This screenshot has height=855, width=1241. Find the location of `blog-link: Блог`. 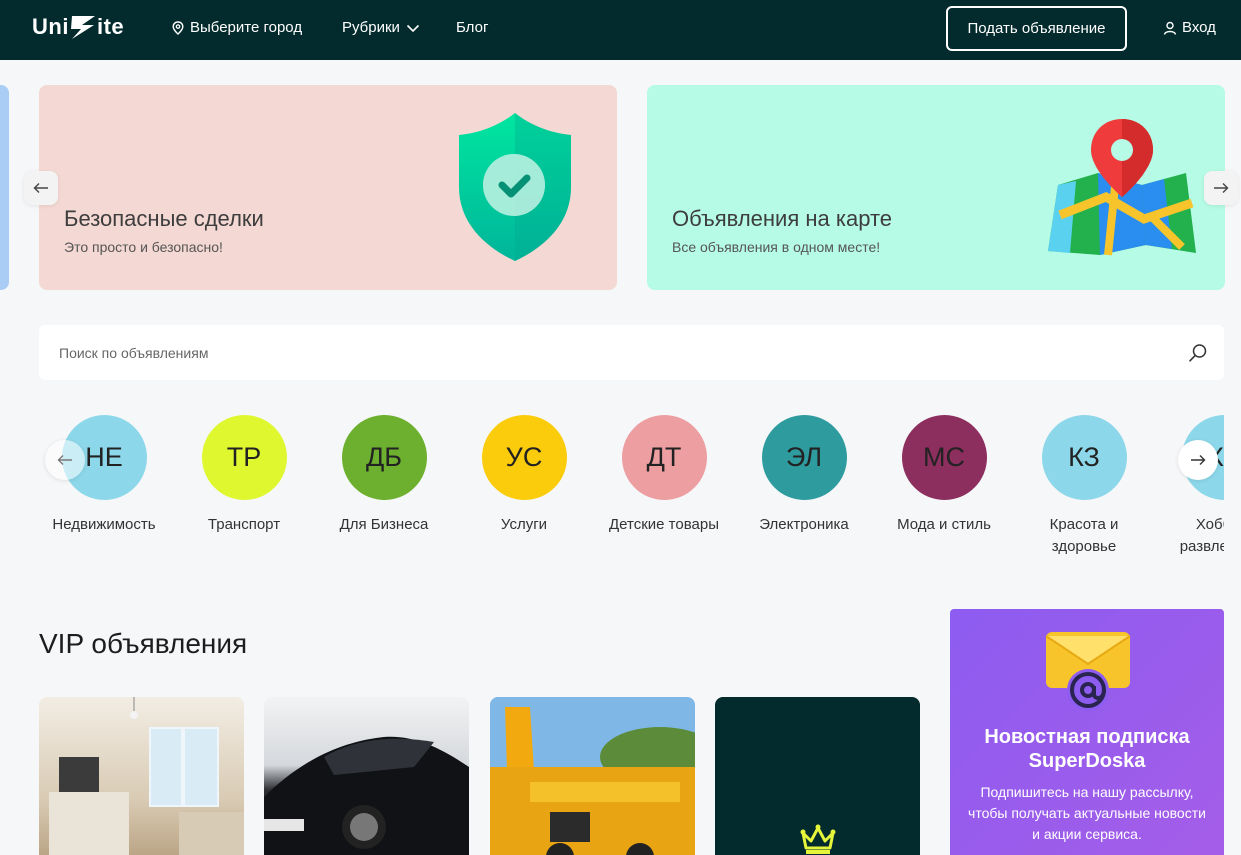

blog-link: Блог is located at coordinates (472, 27).